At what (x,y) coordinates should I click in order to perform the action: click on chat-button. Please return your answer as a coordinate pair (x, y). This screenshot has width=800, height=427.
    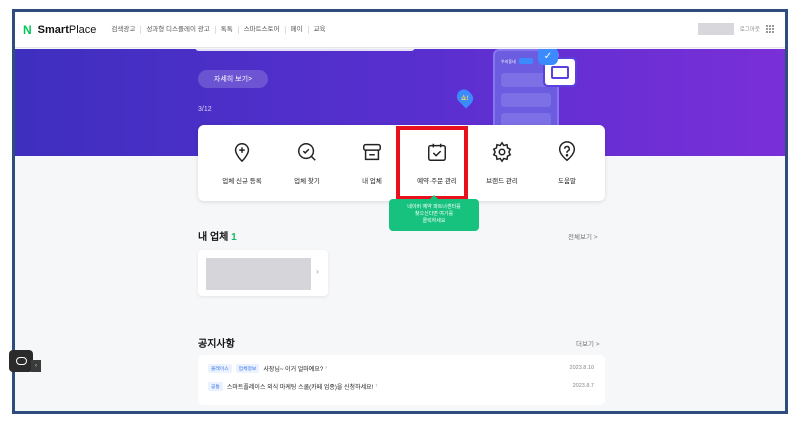
    Looking at the image, I should click on (21, 361).